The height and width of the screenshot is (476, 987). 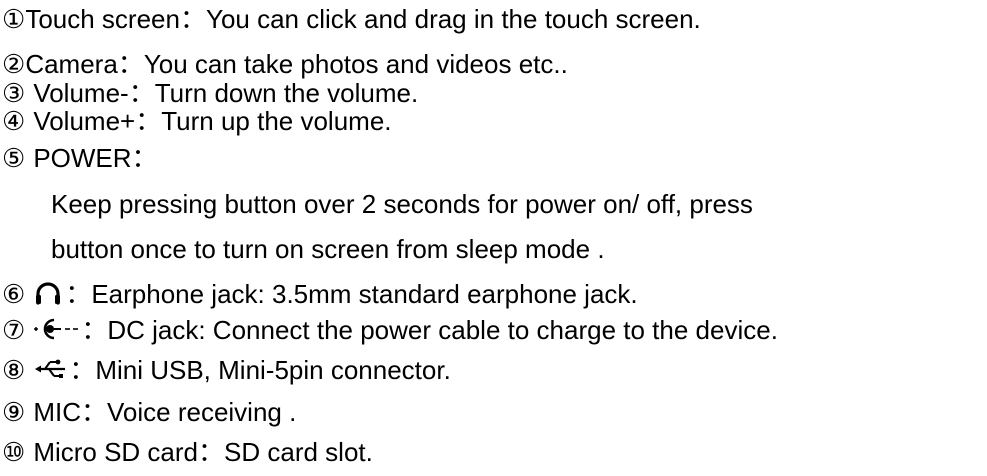 I want to click on list-item: ⑩ Micro SD card：SD card slot., so click(x=187, y=452).